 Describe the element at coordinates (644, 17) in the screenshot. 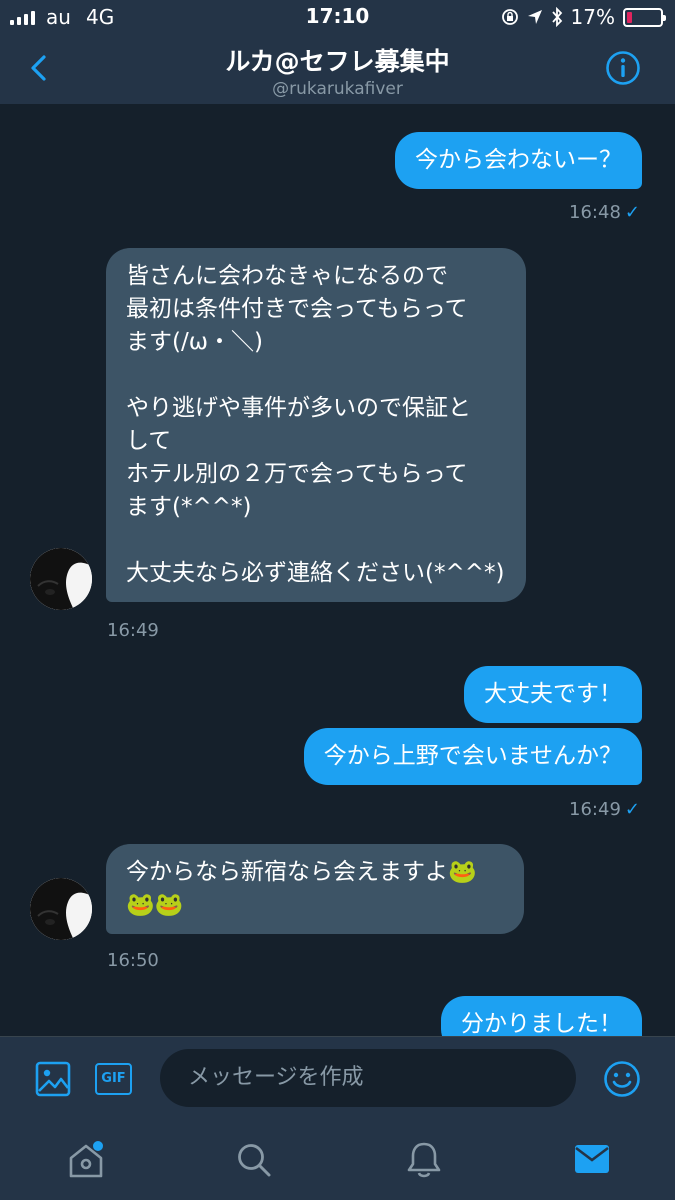

I see `battery-icon` at that location.